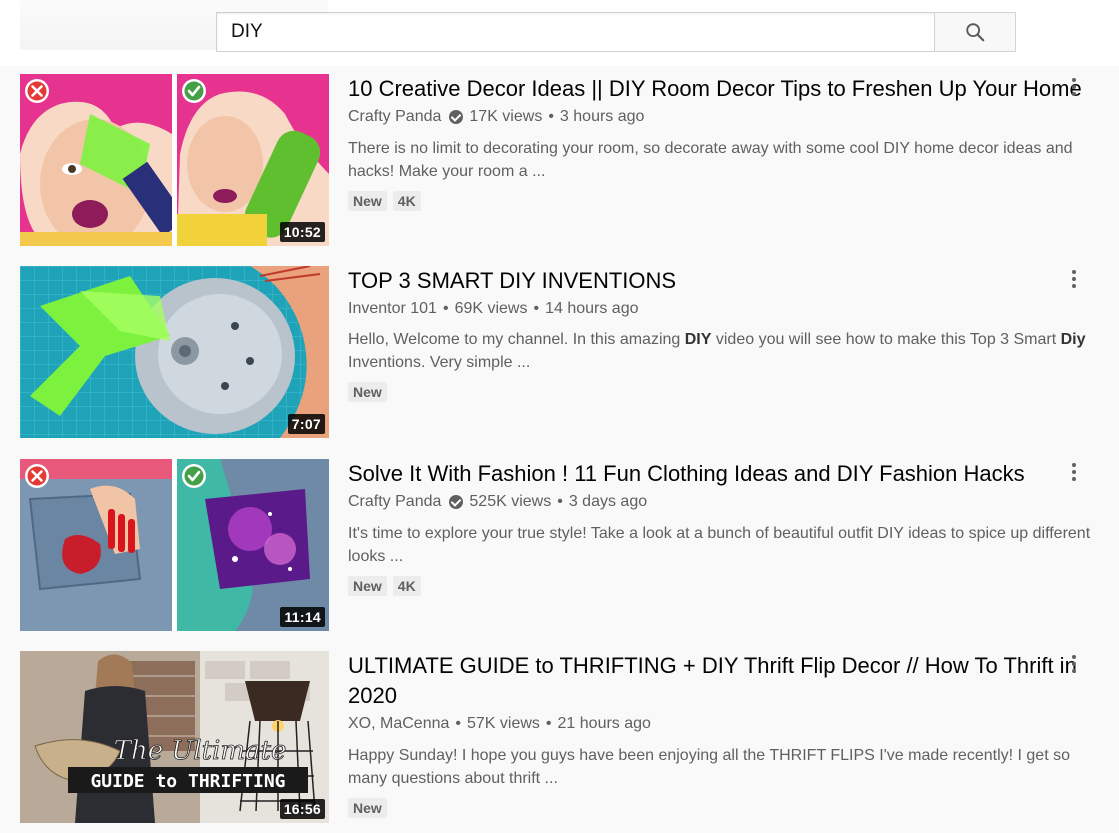  What do you see at coordinates (491, 308) in the screenshot?
I see `view-count: 69K views` at bounding box center [491, 308].